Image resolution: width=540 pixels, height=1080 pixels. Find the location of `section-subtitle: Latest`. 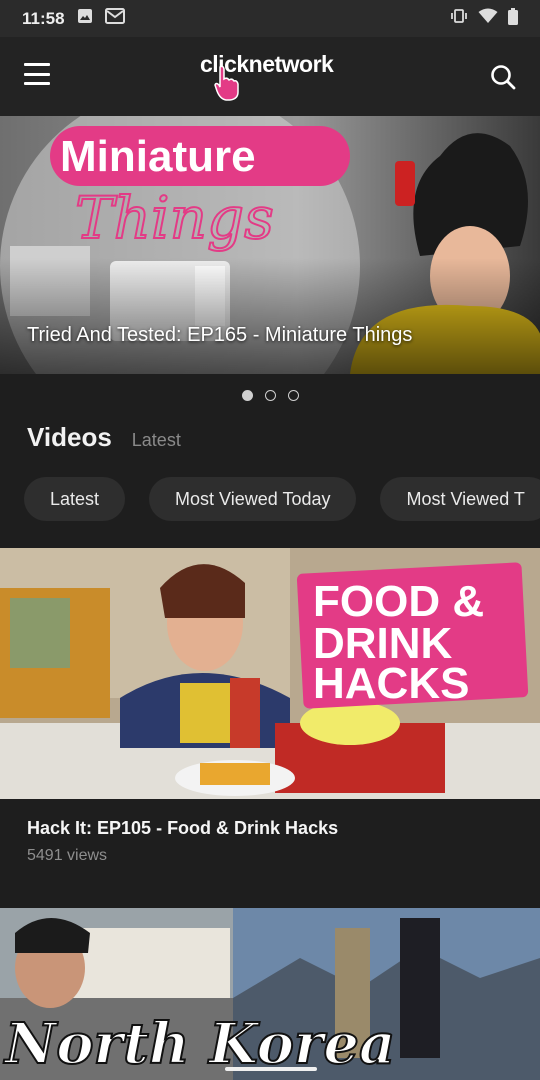

section-subtitle: Latest is located at coordinates (156, 440).